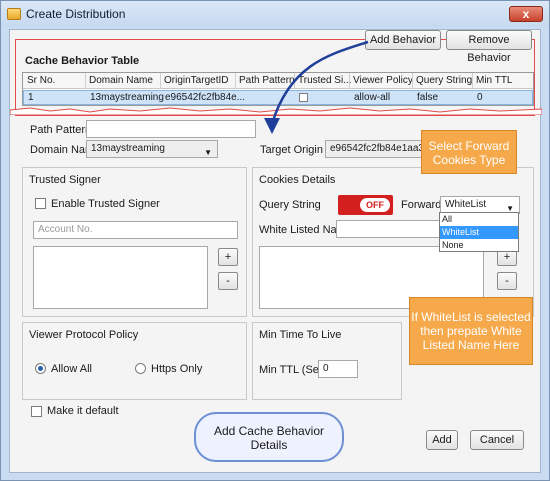  I want to click on query-string-toggle: OFF, so click(365, 205).